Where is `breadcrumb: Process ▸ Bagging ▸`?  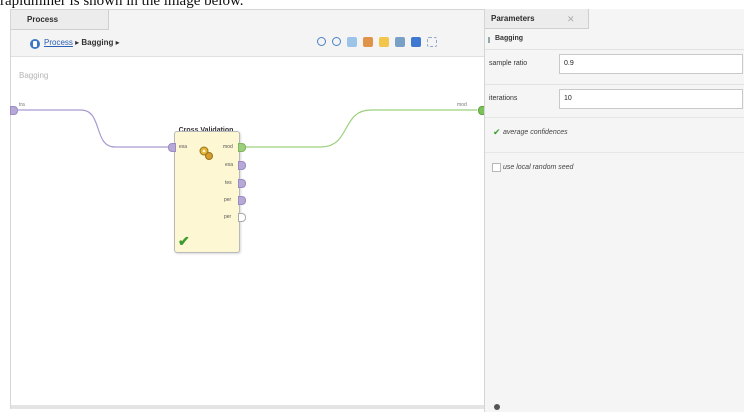
breadcrumb: Process ▸ Bagging ▸ is located at coordinates (82, 42).